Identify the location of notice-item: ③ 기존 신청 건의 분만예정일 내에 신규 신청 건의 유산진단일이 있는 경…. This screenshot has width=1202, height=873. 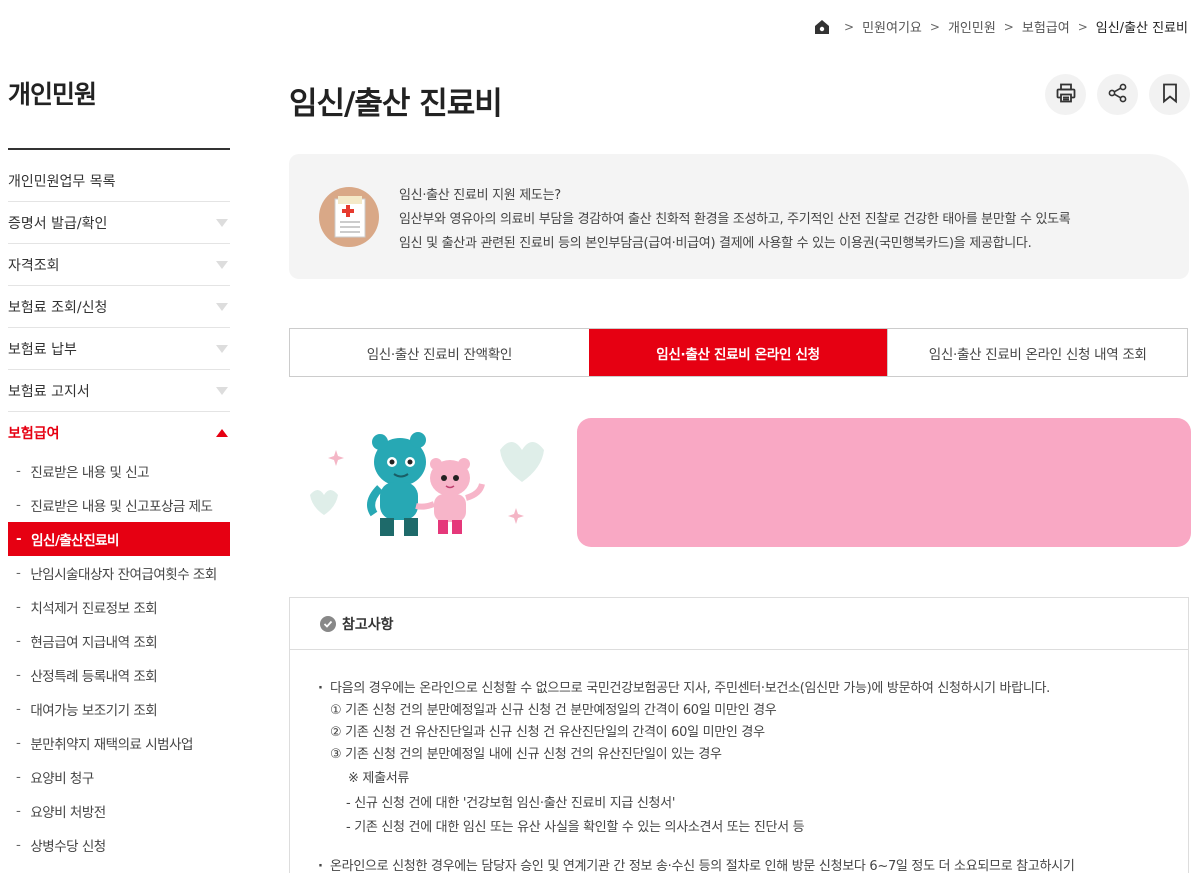
(526, 754).